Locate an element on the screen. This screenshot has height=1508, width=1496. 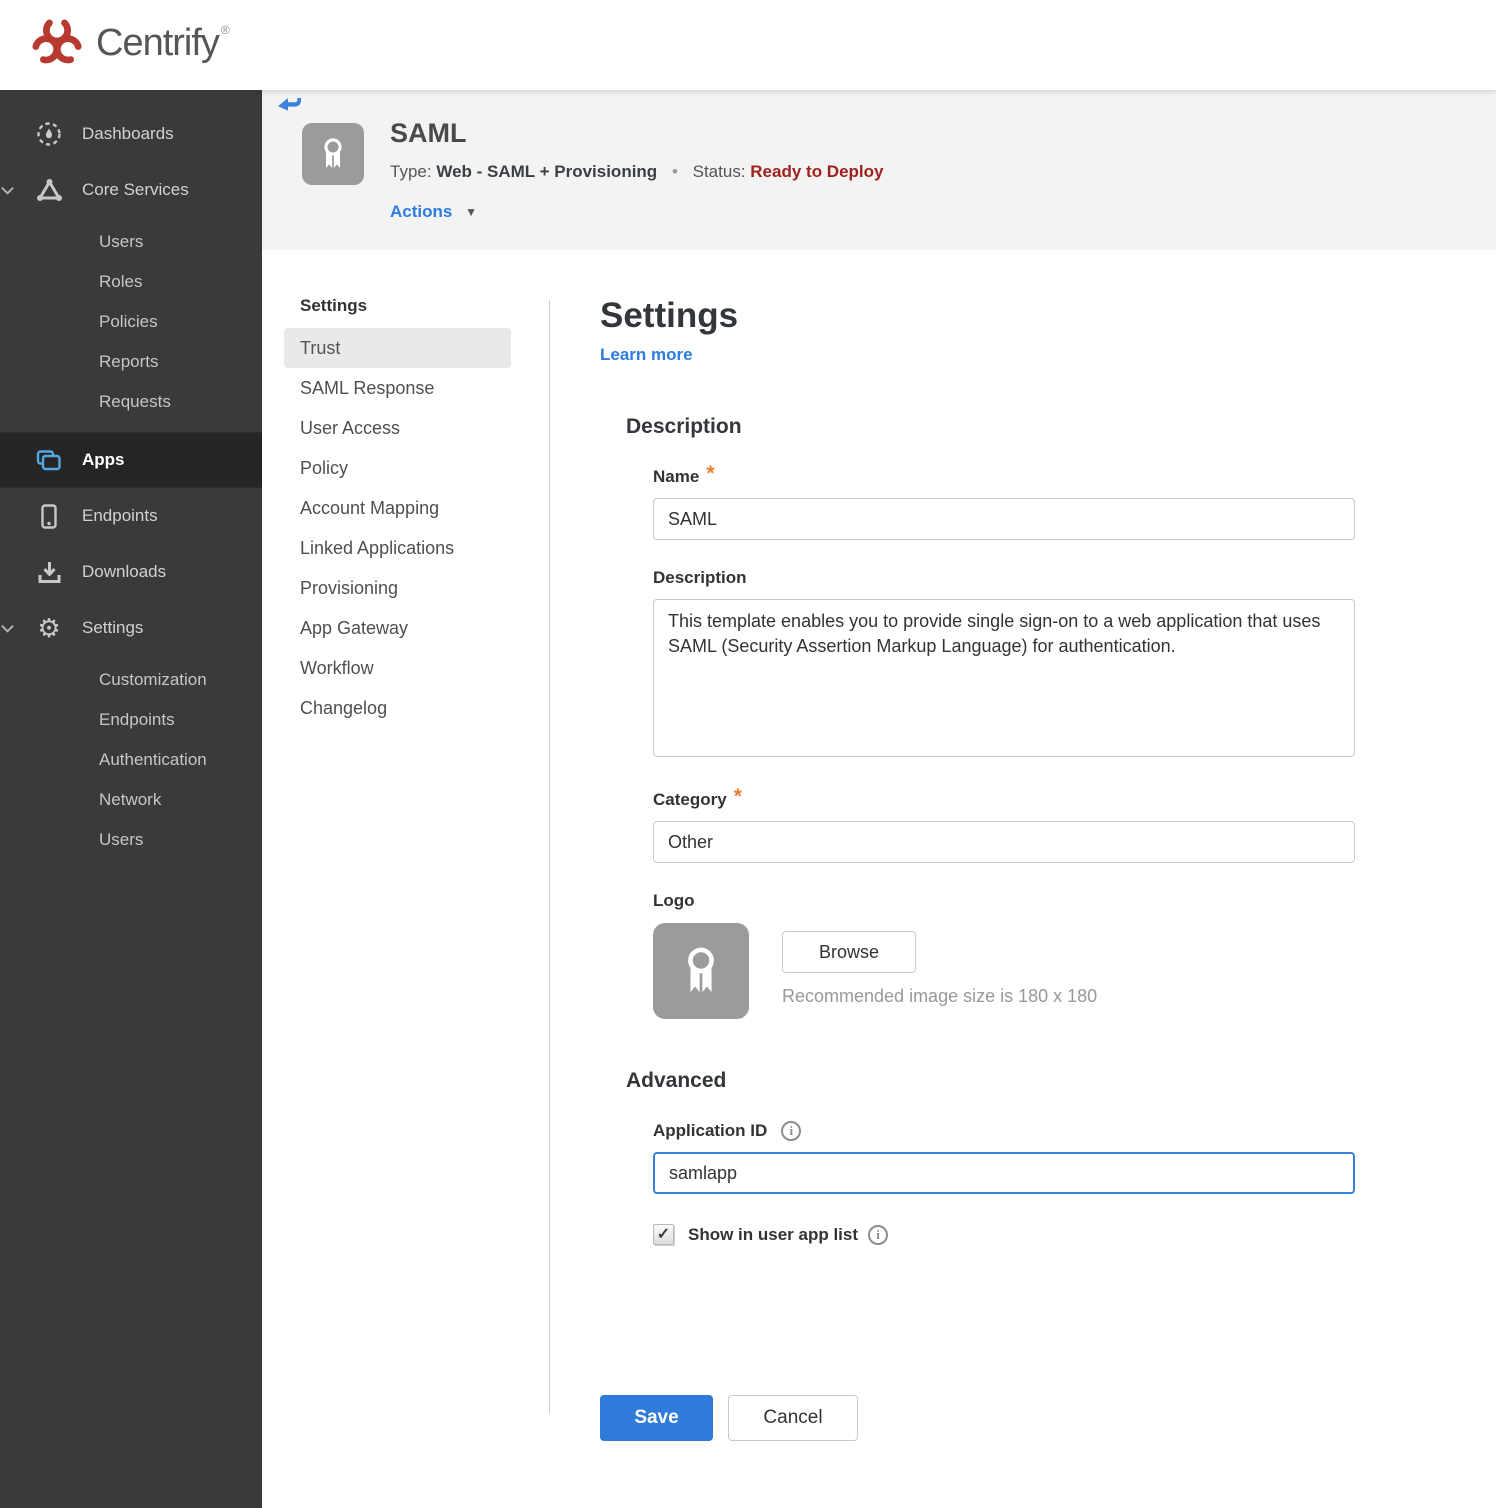
subnav-item-user-access: User Access is located at coordinates (397, 428).